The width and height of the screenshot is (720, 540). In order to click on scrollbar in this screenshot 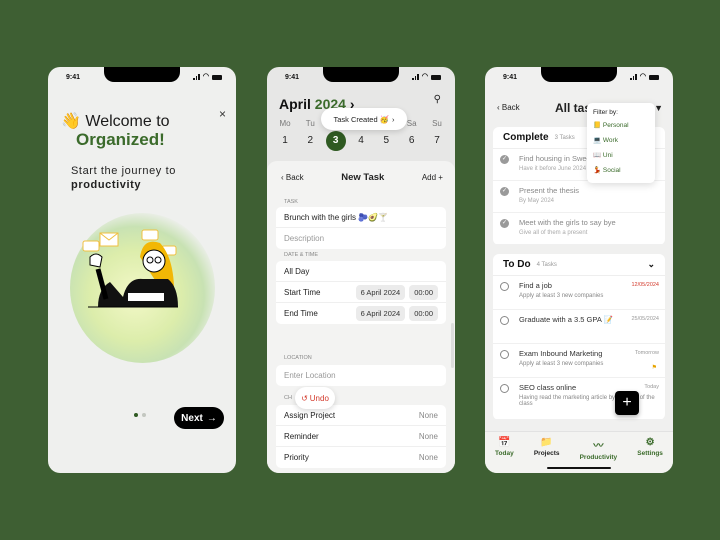, I will do `click(452, 345)`.